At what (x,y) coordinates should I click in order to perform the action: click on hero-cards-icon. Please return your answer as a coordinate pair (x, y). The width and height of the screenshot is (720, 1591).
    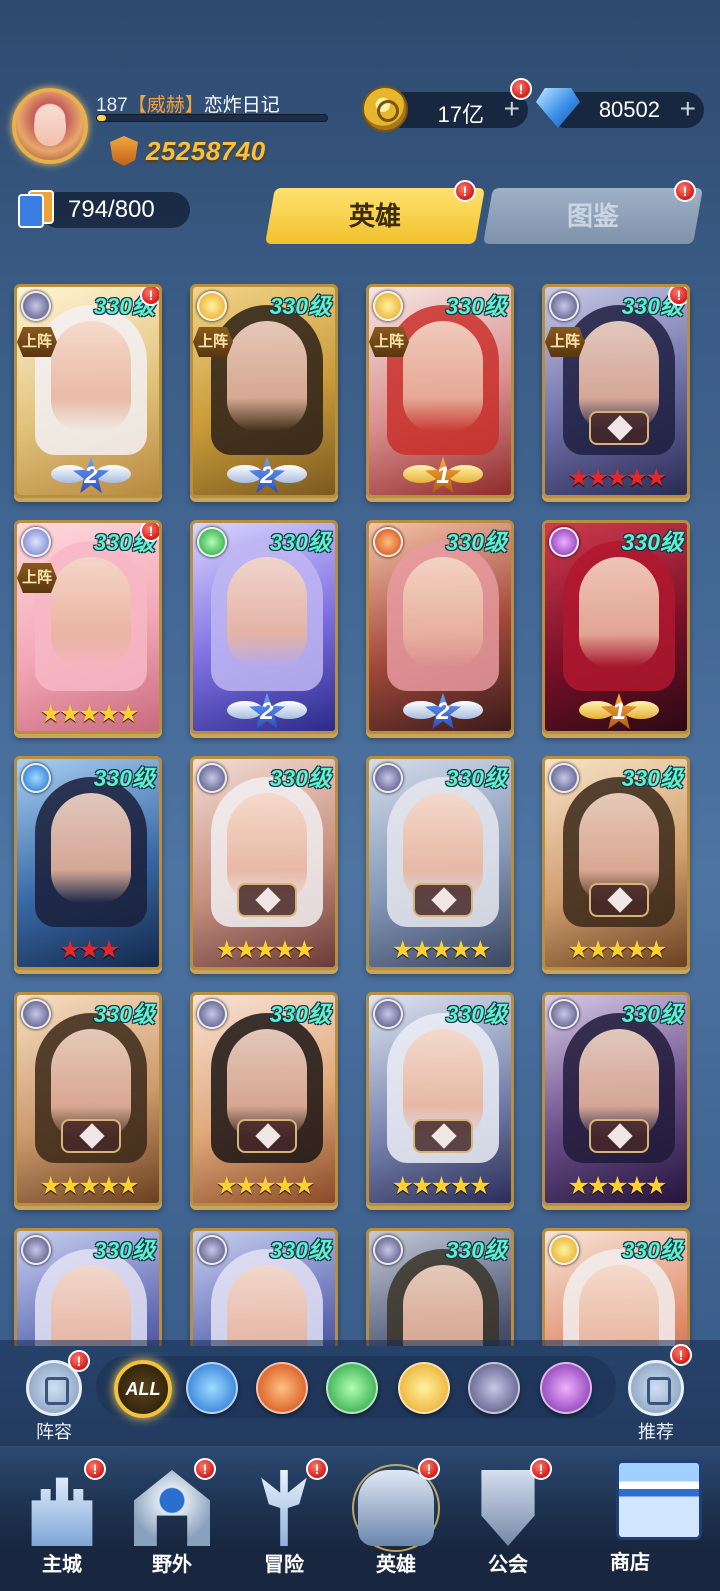
    Looking at the image, I should click on (36, 210).